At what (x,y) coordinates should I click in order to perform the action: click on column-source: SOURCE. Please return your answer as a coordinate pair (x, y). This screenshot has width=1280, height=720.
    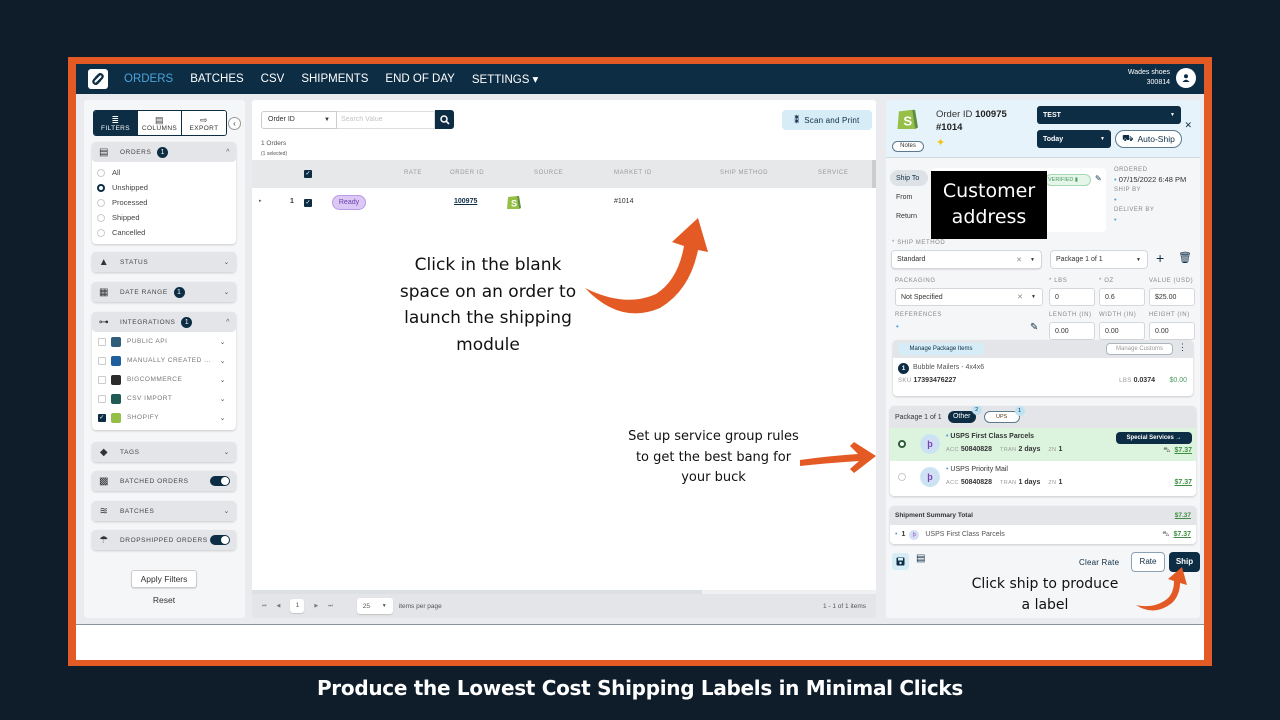
    Looking at the image, I should click on (548, 173).